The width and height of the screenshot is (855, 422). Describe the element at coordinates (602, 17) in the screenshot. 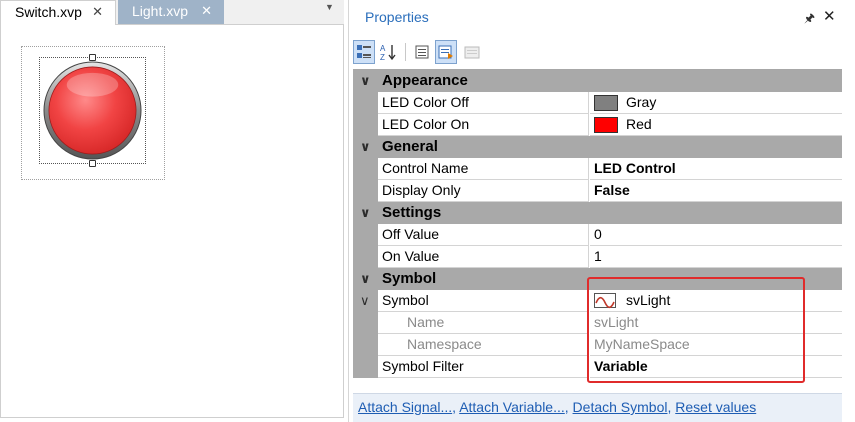

I see `panel-header: Properties 🖈 ✕` at that location.